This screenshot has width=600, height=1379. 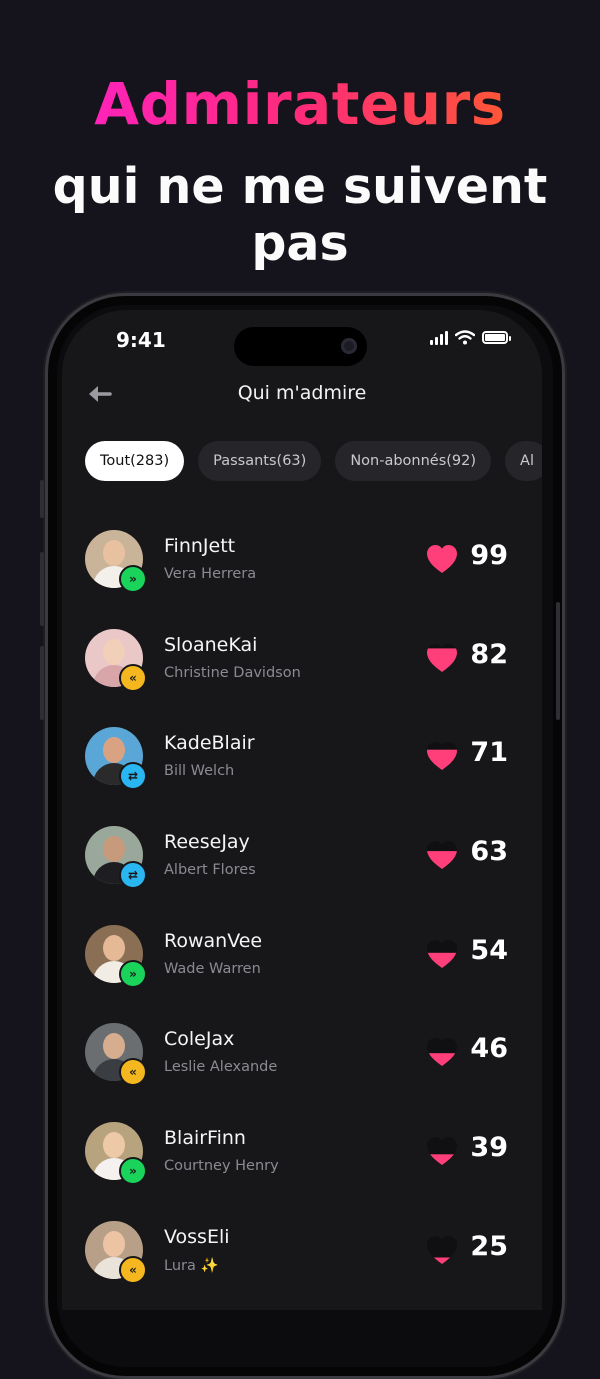 What do you see at coordinates (302, 964) in the screenshot?
I see `list-item: » RowanVee Wade Warren 54` at bounding box center [302, 964].